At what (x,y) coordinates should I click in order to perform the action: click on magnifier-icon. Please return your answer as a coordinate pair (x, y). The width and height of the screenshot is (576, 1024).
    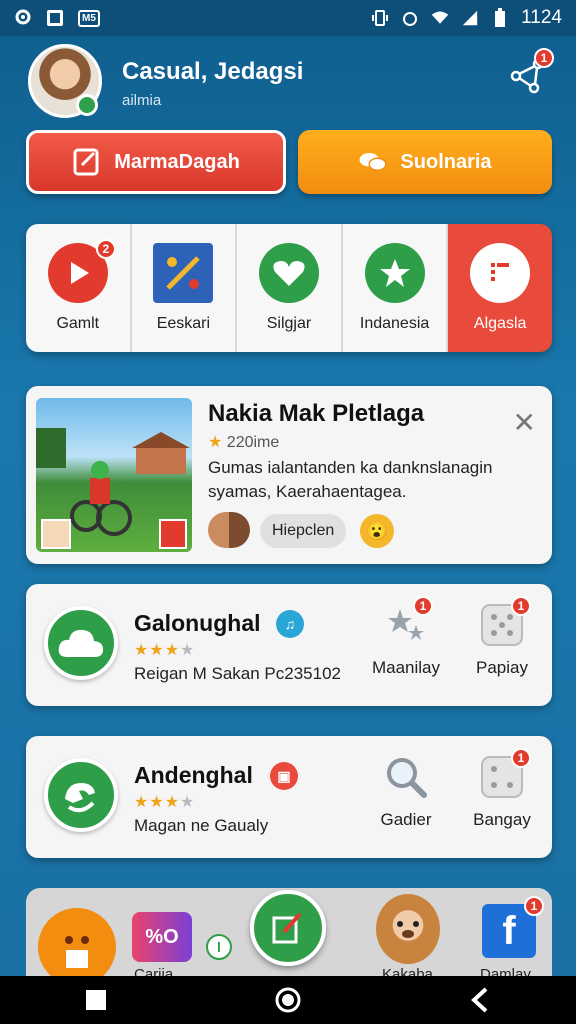
    Looking at the image, I should click on (406, 777).